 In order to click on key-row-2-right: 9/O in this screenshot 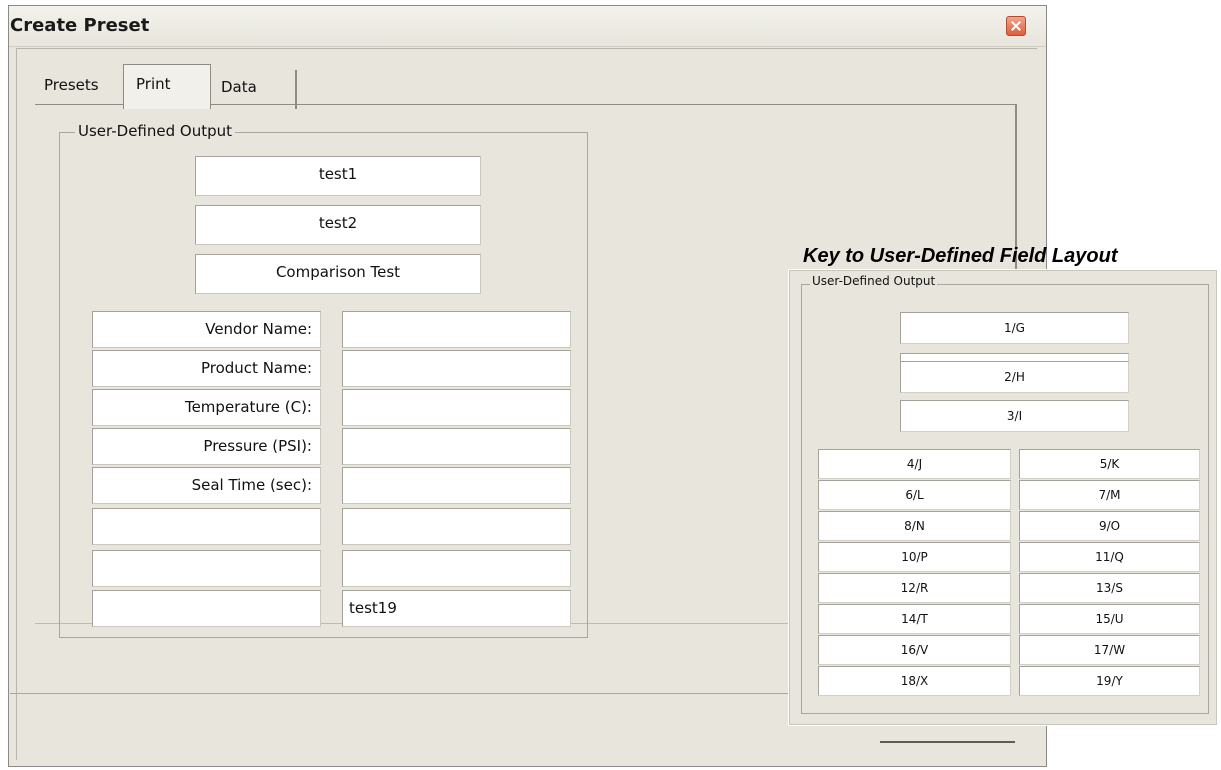, I will do `click(1109, 526)`.